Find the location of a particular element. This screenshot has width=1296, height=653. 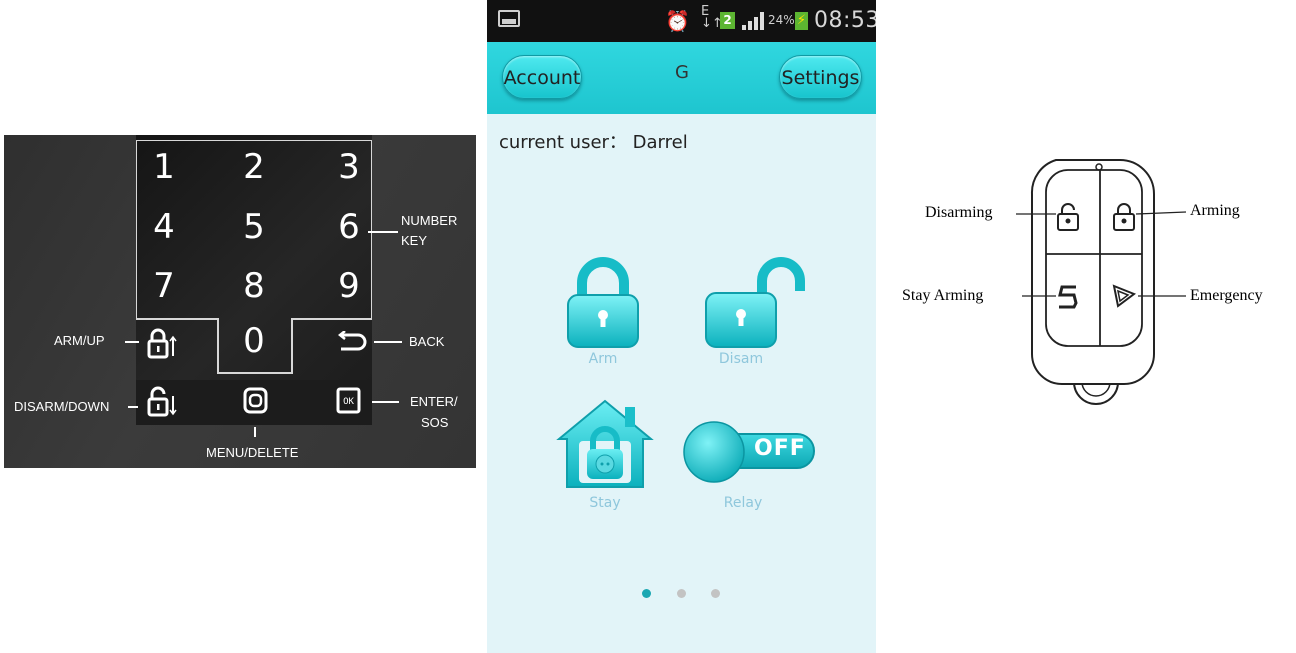

disarm-label: Disam is located at coordinates (741, 359).